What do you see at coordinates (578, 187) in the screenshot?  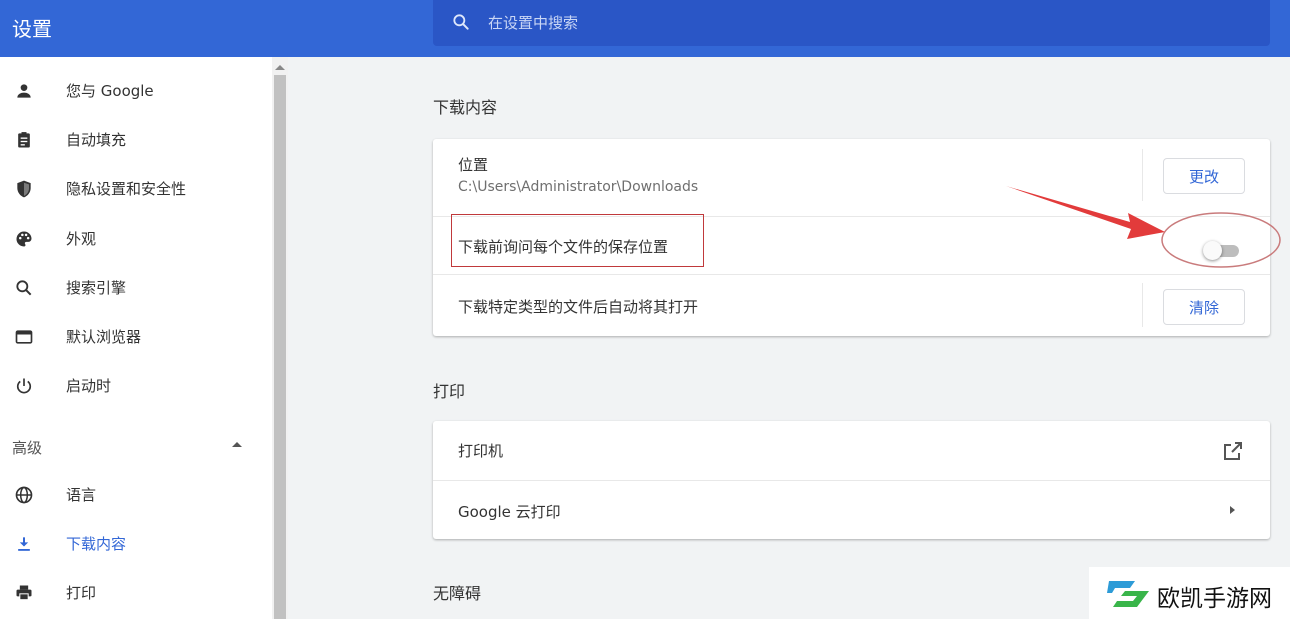 I see `location-path: C:\Users\Administrator\Downloads` at bounding box center [578, 187].